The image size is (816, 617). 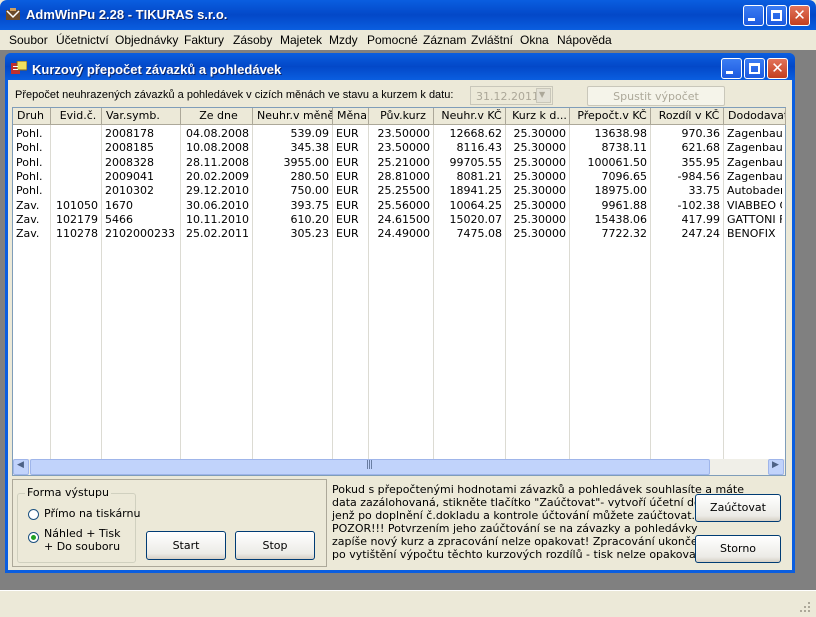 What do you see at coordinates (687, 116) in the screenshot?
I see `column-header: Rozdíl v KČ` at bounding box center [687, 116].